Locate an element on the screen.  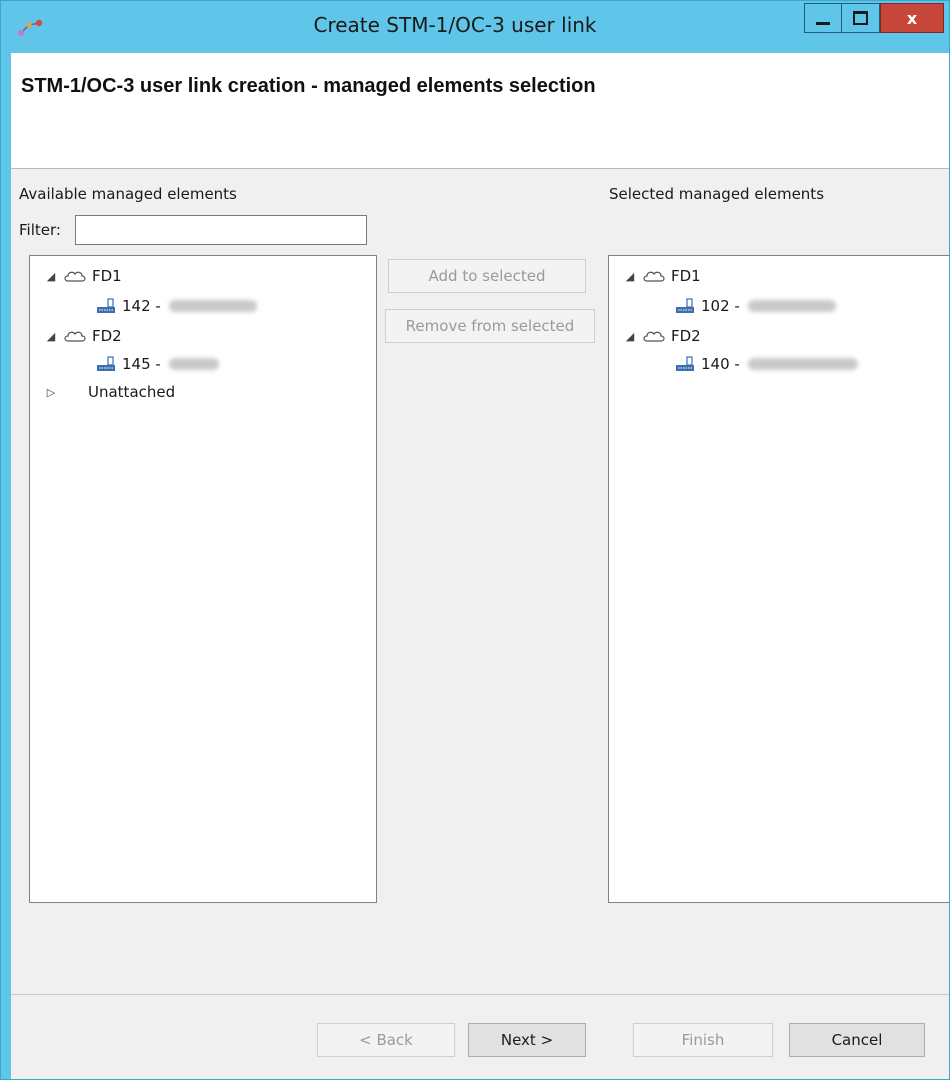
tree-node-label: 102 - is located at coordinates (720, 306).